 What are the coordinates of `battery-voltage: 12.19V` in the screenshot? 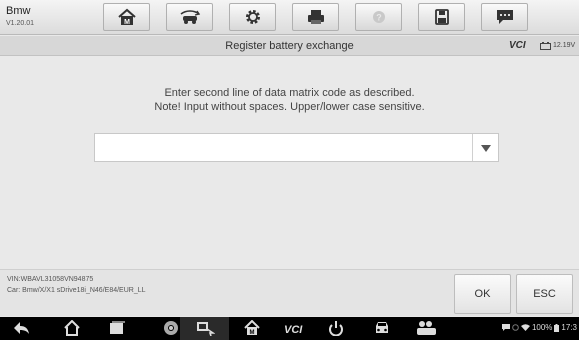 It's located at (564, 45).